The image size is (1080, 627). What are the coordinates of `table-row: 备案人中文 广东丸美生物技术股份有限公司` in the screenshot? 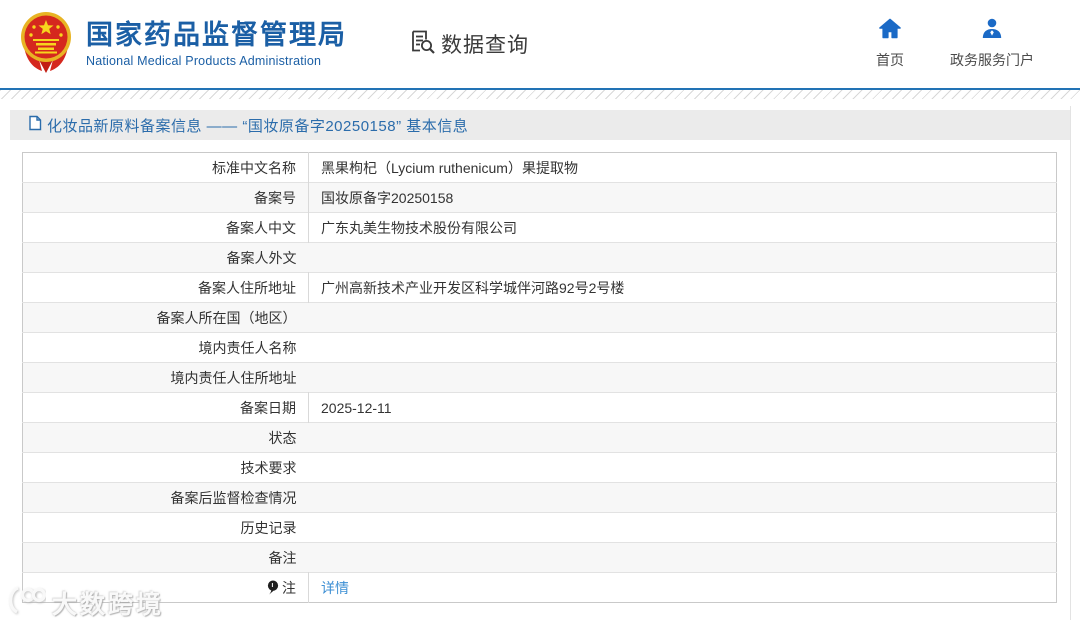 It's located at (539, 227).